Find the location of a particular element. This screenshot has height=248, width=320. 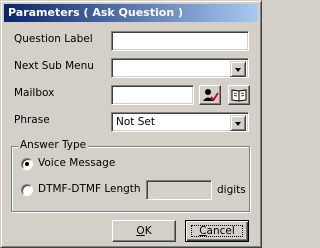

browse-mailbox-button is located at coordinates (239, 95).